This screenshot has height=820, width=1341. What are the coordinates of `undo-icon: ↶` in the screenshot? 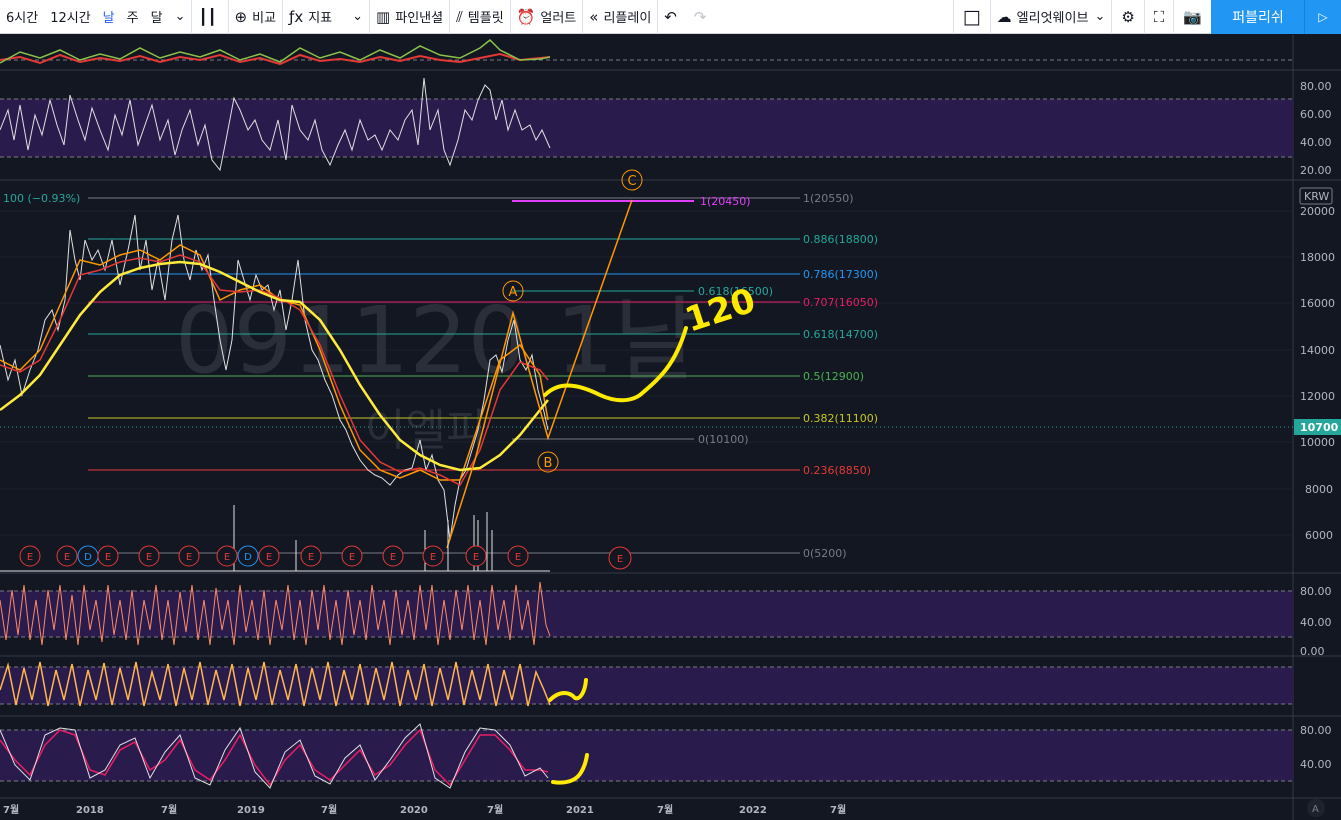 It's located at (670, 16).